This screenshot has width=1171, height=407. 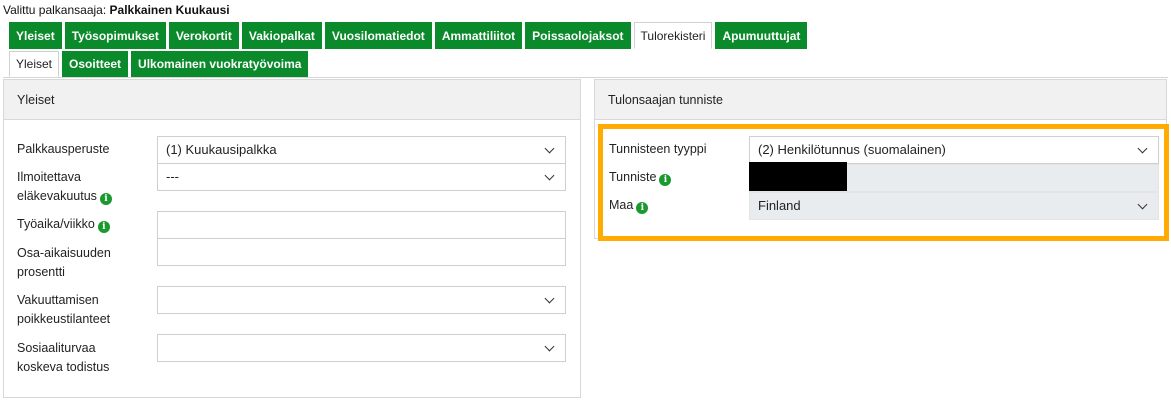 I want to click on tab-yleiset: Yleiset, so click(x=35, y=35).